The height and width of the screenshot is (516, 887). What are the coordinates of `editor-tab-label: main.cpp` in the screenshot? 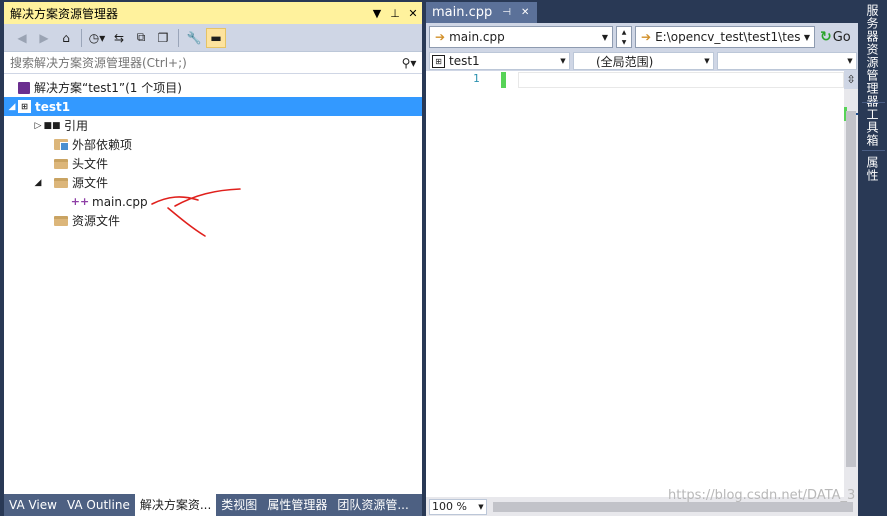 It's located at (462, 12).